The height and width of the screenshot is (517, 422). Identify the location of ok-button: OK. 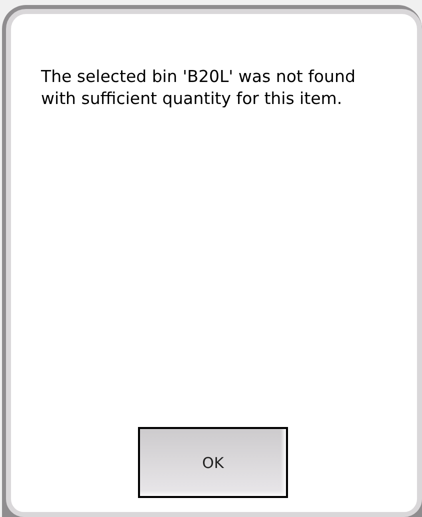
(213, 462).